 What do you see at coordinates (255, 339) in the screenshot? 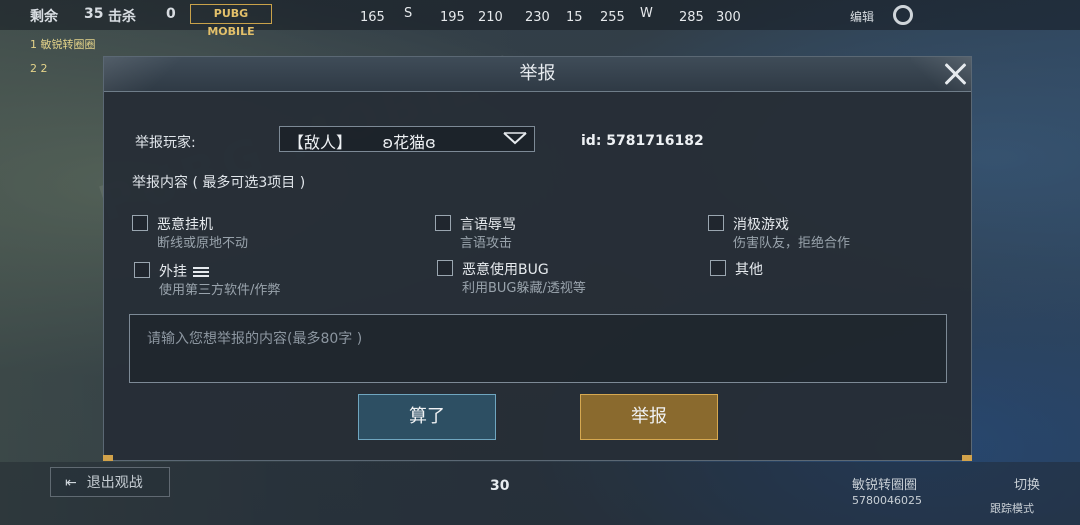
I see `input-placeholder: 请输入您想举报的内容(最多80字 )` at bounding box center [255, 339].